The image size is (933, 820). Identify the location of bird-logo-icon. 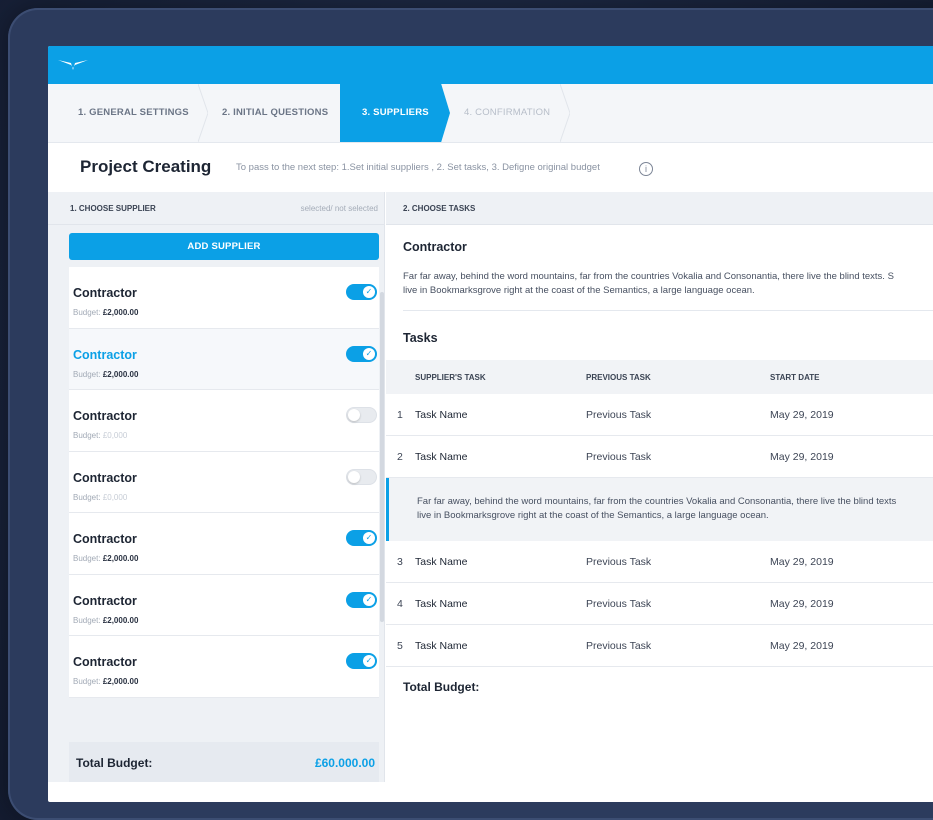
(73, 65).